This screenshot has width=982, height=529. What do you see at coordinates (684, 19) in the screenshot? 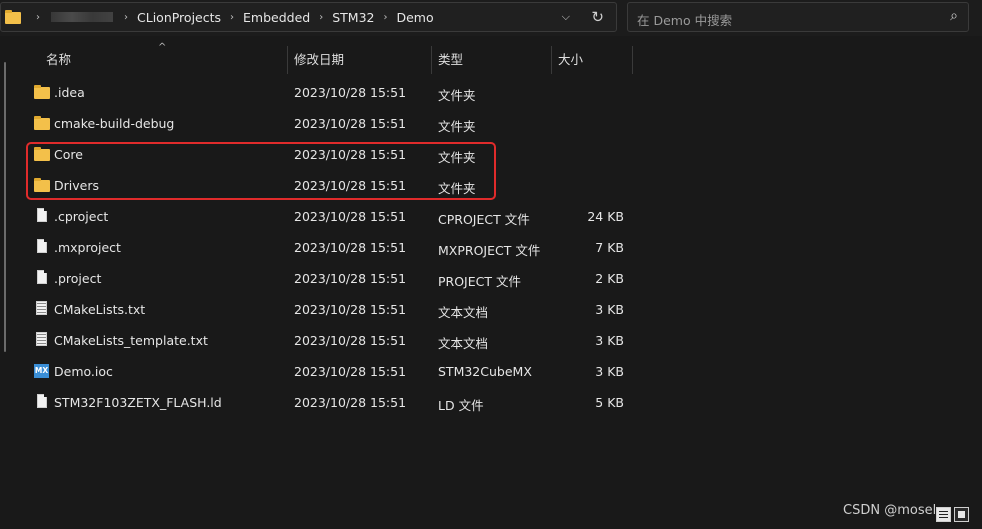
I see `search-placeholder: 在 Demo 中搜索` at bounding box center [684, 19].